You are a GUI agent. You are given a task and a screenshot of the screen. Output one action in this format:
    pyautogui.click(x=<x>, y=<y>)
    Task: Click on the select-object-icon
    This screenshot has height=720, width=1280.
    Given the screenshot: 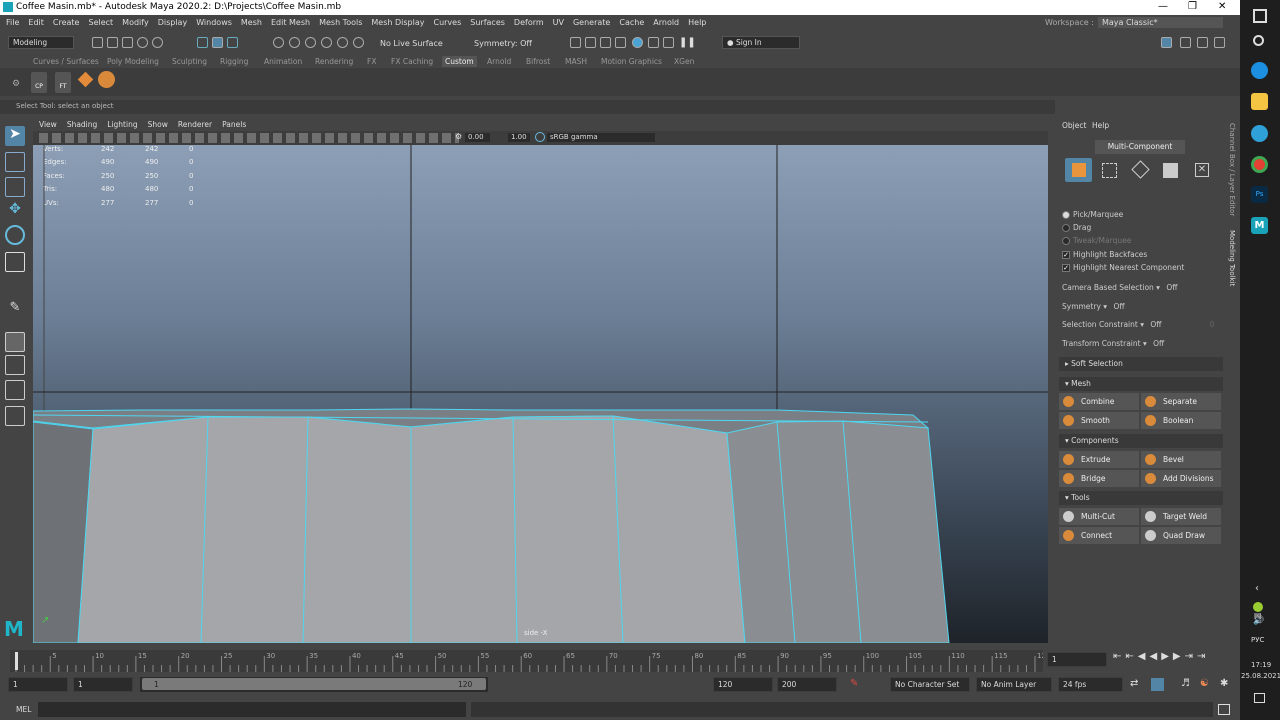 What is the action you would take?
    pyautogui.click(x=217, y=42)
    